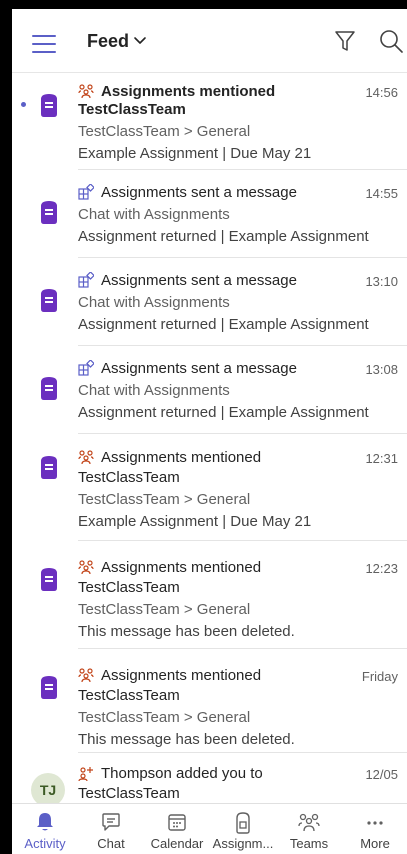 This screenshot has height=854, width=407. What do you see at coordinates (375, 843) in the screenshot?
I see `nav-label: More` at bounding box center [375, 843].